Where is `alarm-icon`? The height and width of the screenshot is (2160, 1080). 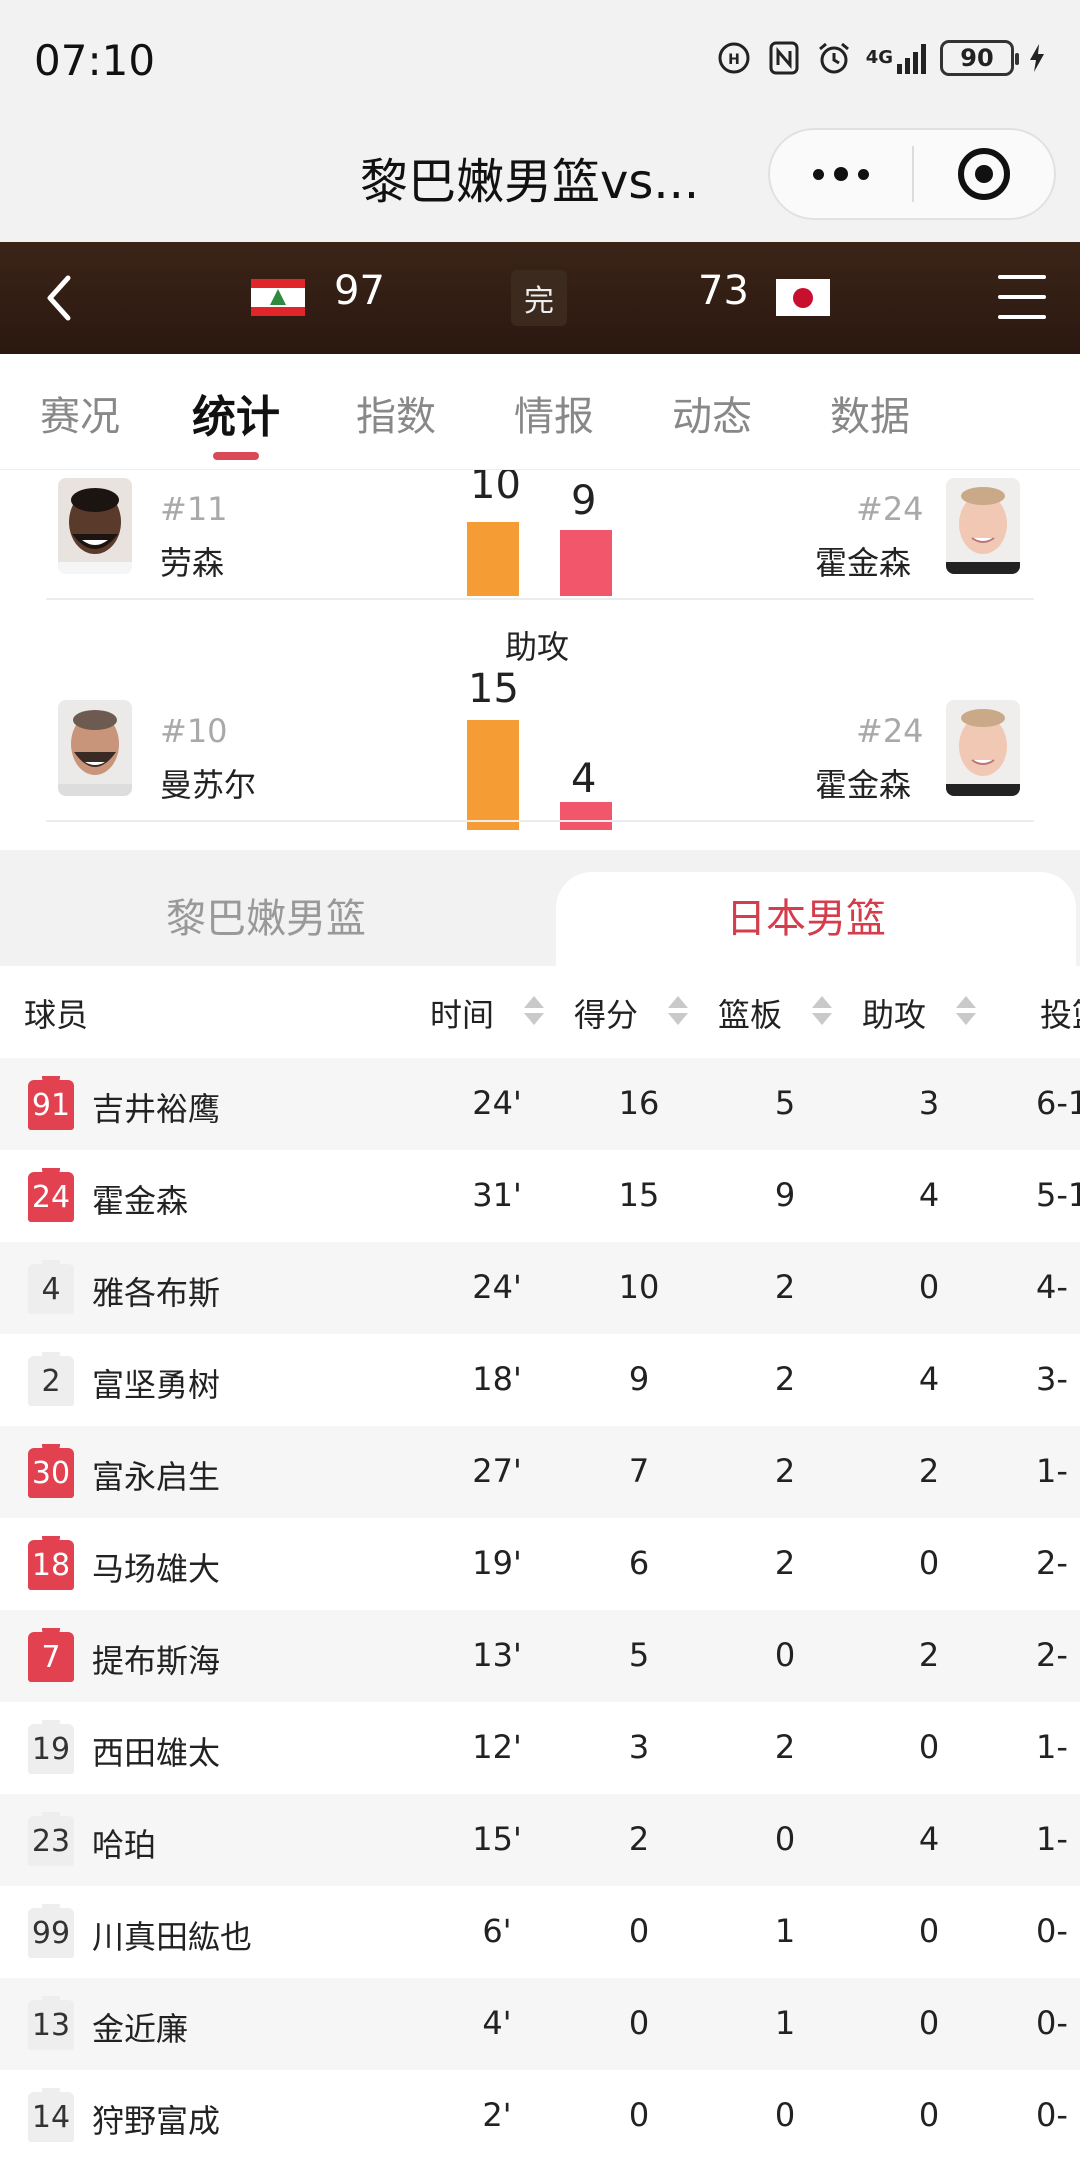 alarm-icon is located at coordinates (834, 58).